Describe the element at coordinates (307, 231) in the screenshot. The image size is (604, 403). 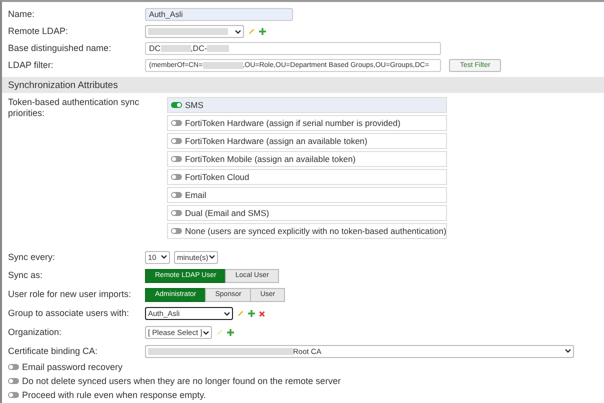
I see `priority-item: None (users are synced explicitly with no token-based authentication)` at that location.